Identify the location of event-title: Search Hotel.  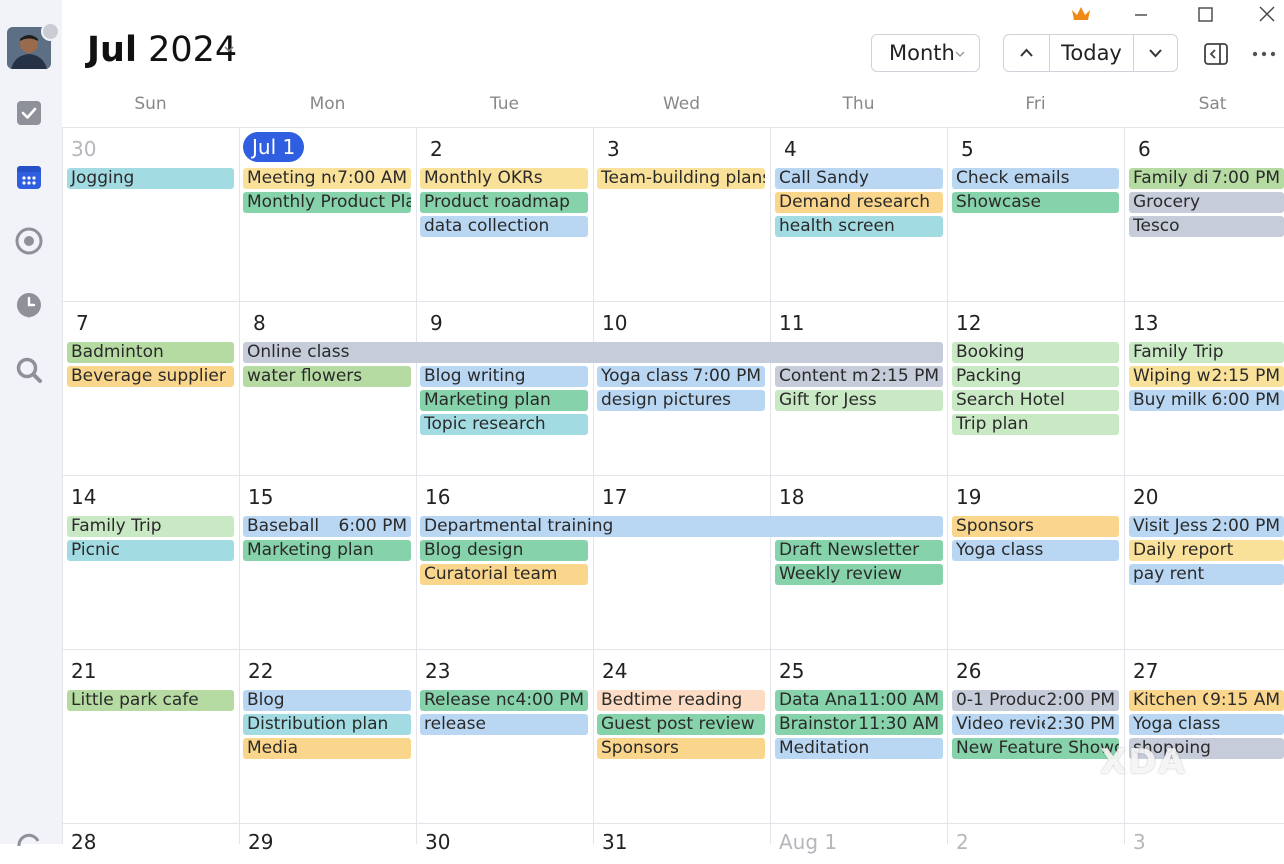
(1010, 400).